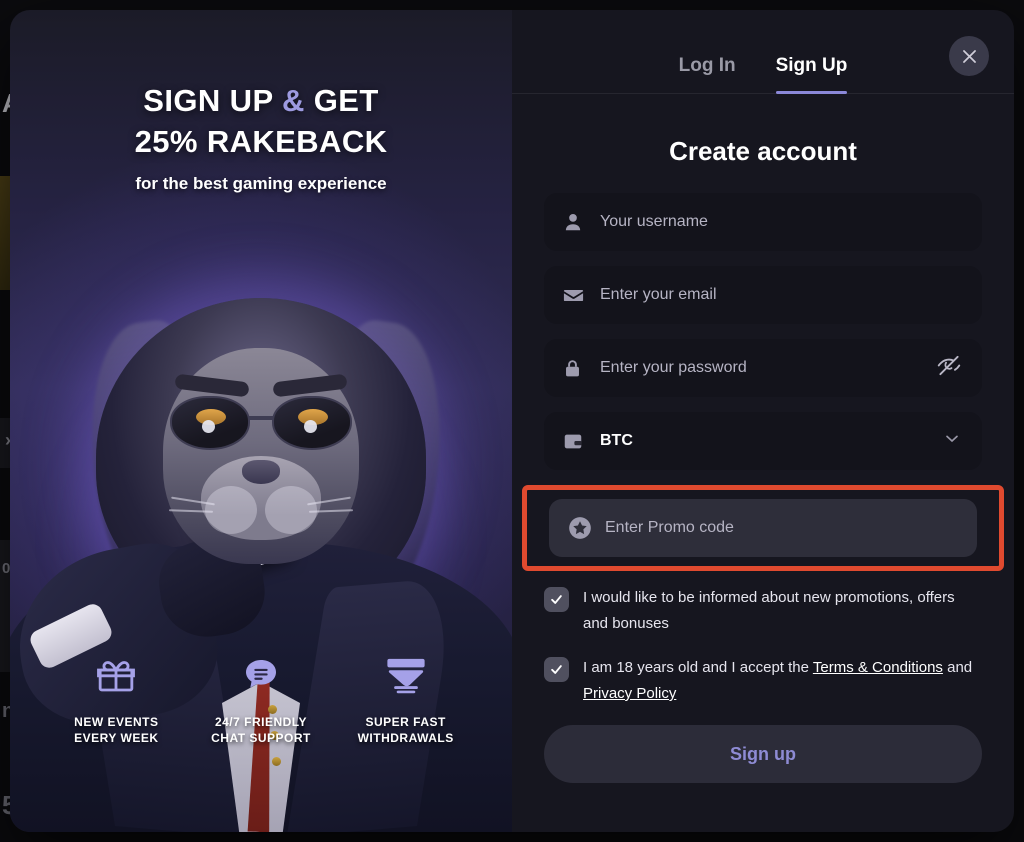 Image resolution: width=1024 pixels, height=842 pixels. What do you see at coordinates (405, 699) in the screenshot?
I see `feature-fast-withdrawals: SUPER FAST WITHDRAWALS` at bounding box center [405, 699].